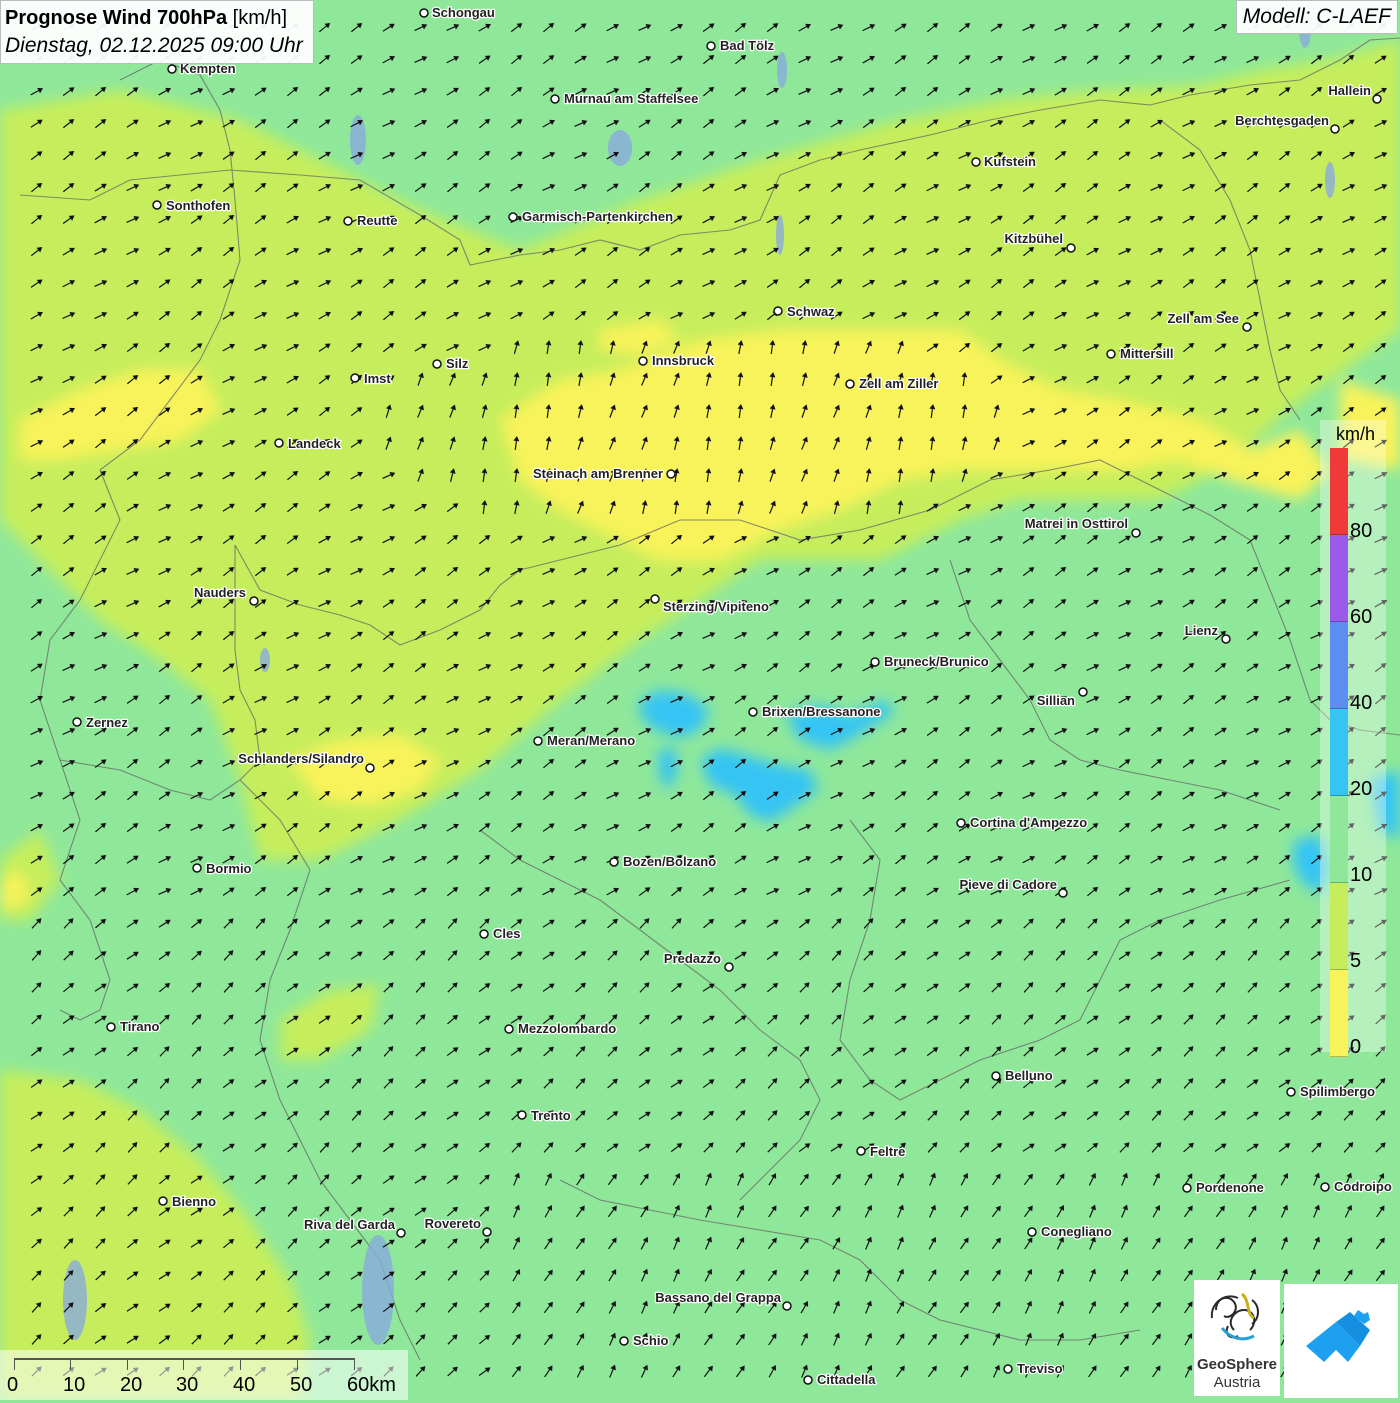 This screenshot has height=1403, width=1400. I want to click on scale-line, so click(184, 1359).